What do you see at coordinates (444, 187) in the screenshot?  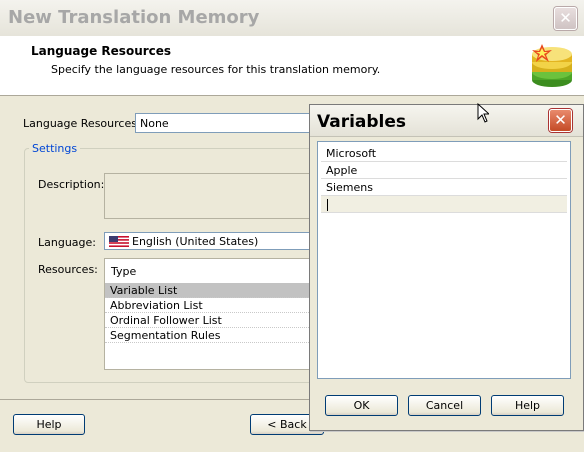 I see `variable-row: Siemens` at bounding box center [444, 187].